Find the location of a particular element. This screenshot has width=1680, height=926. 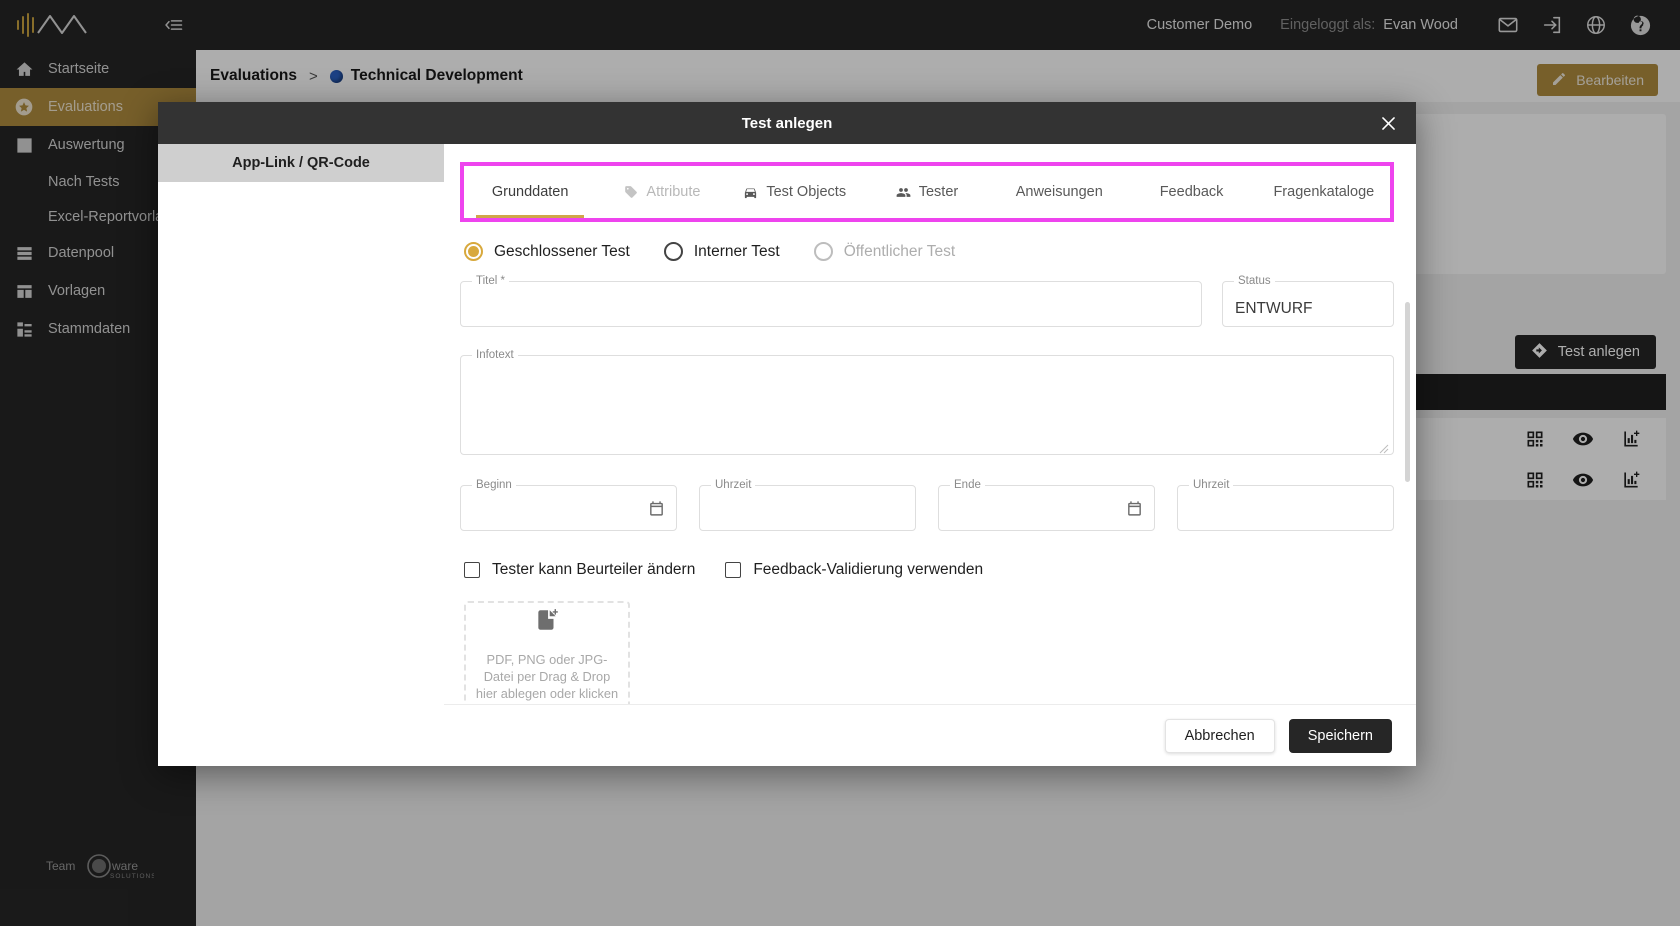

tab-anweisungen: Anweisungen is located at coordinates (1059, 192).